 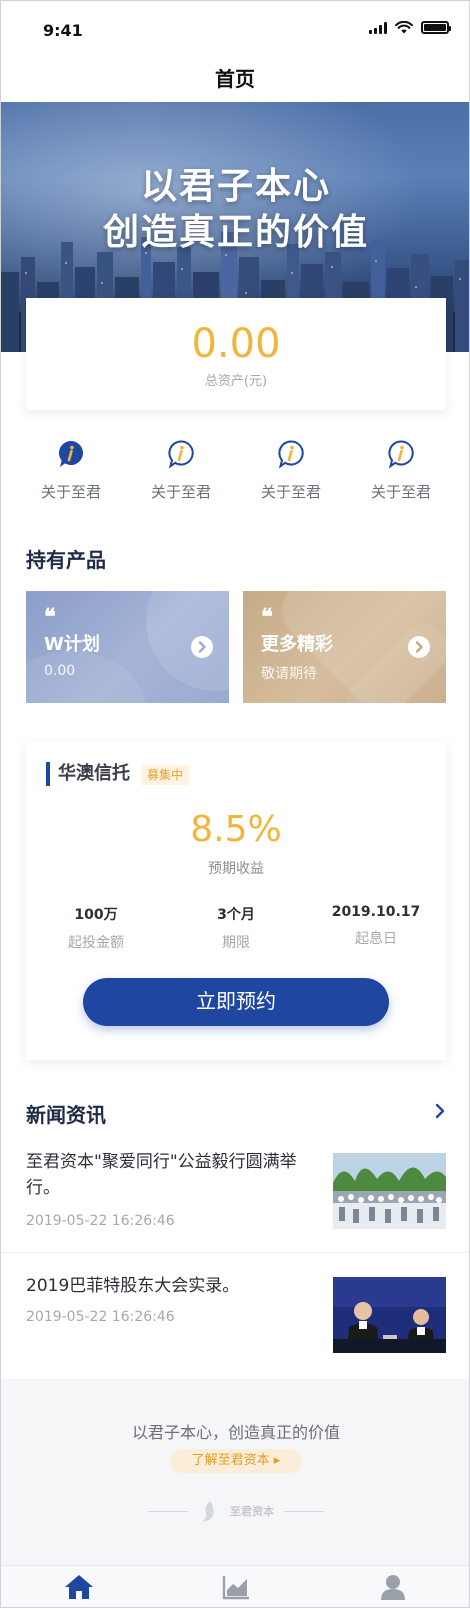 I want to click on banner-line-2: 创造真正的价值, so click(x=235, y=232).